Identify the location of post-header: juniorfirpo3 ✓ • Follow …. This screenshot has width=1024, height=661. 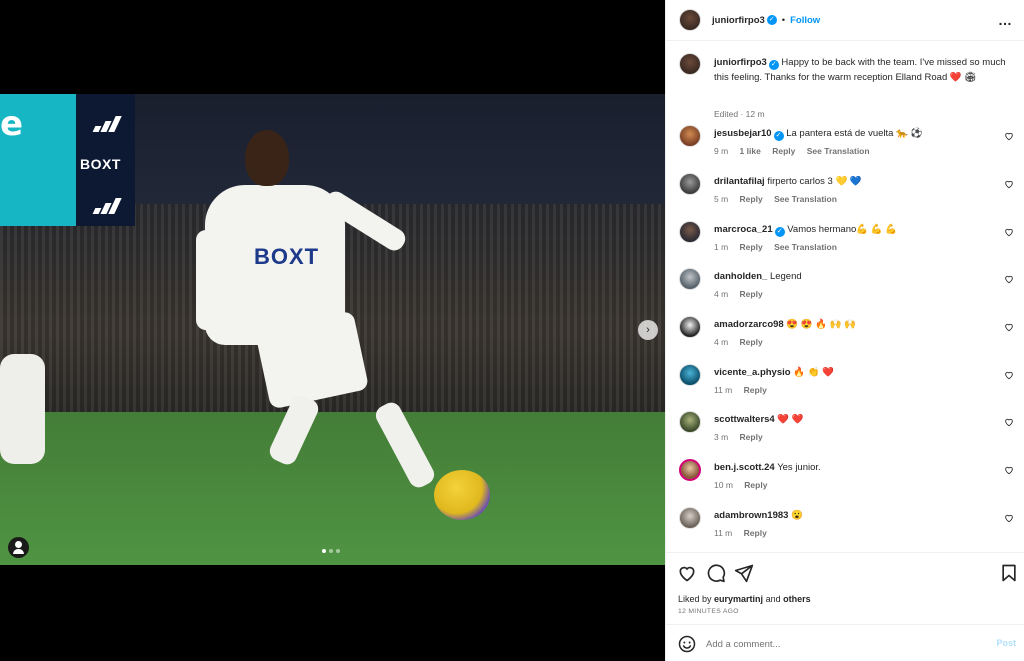
(845, 20).